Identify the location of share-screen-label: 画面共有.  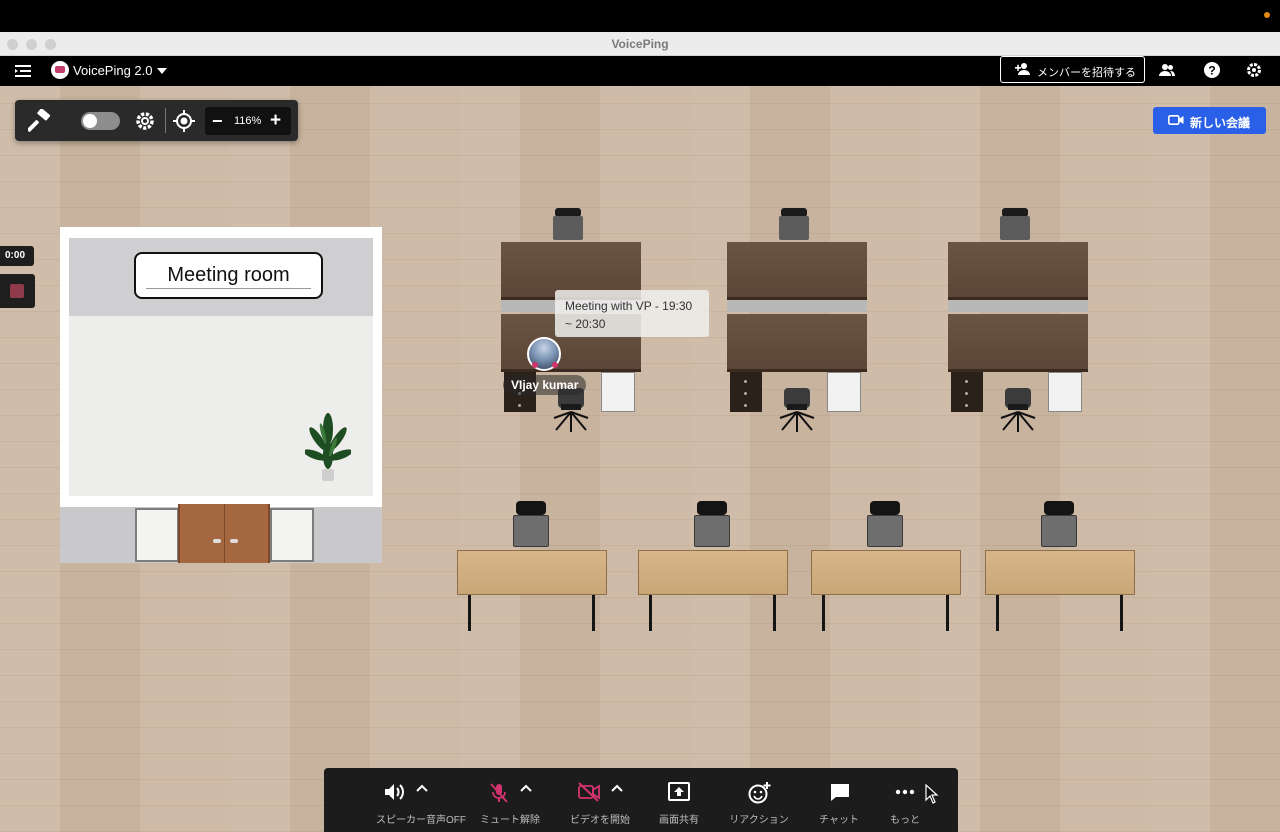
(679, 820).